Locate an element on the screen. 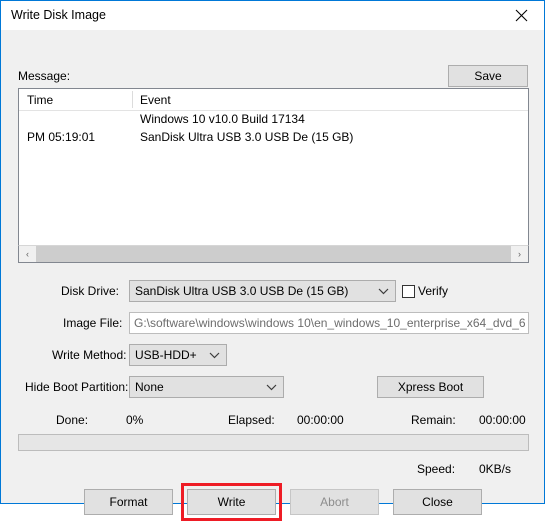 The image size is (545, 521). speed-label: Speed: is located at coordinates (436, 469).